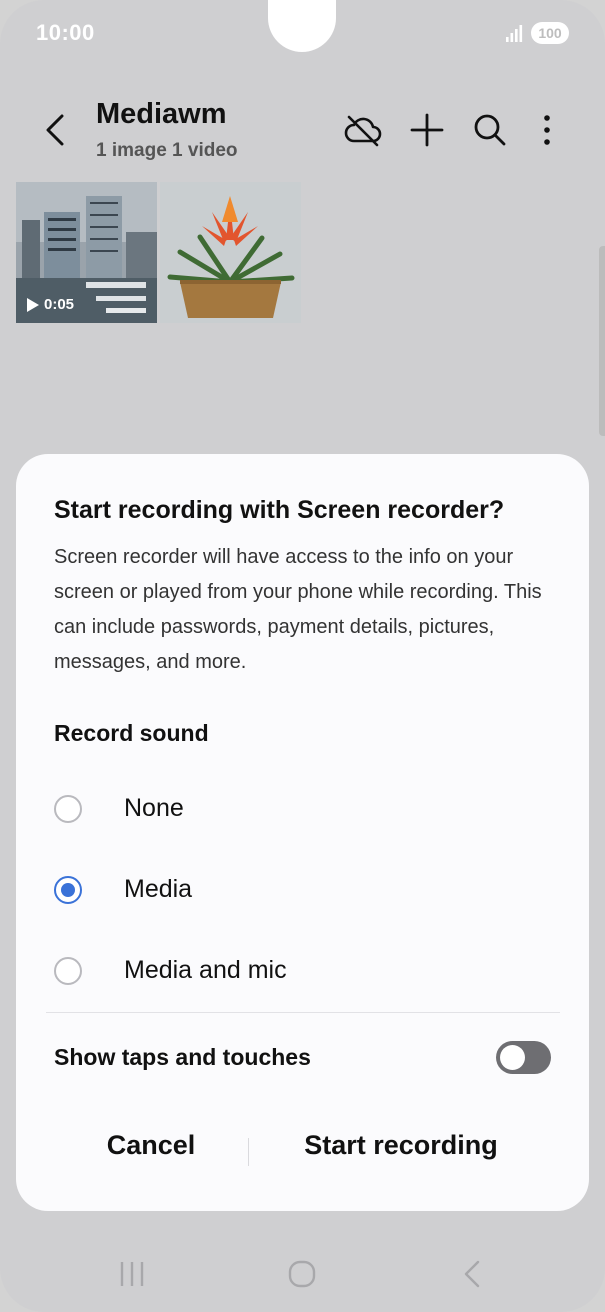 The height and width of the screenshot is (1312, 605). I want to click on option-label: Media, so click(158, 889).